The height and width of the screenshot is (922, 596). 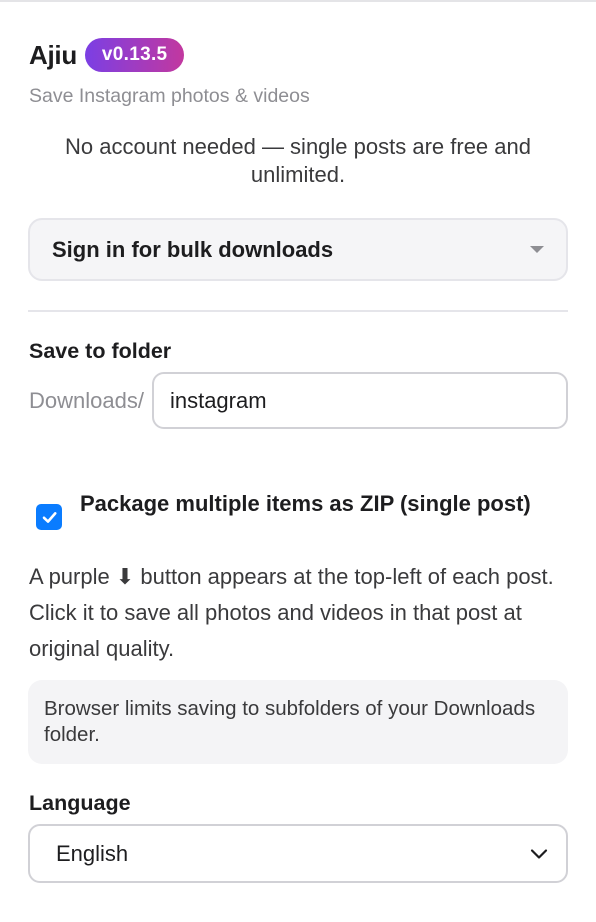 I want to click on signin-dropdown: Sign in for bulk downloads, so click(x=298, y=249).